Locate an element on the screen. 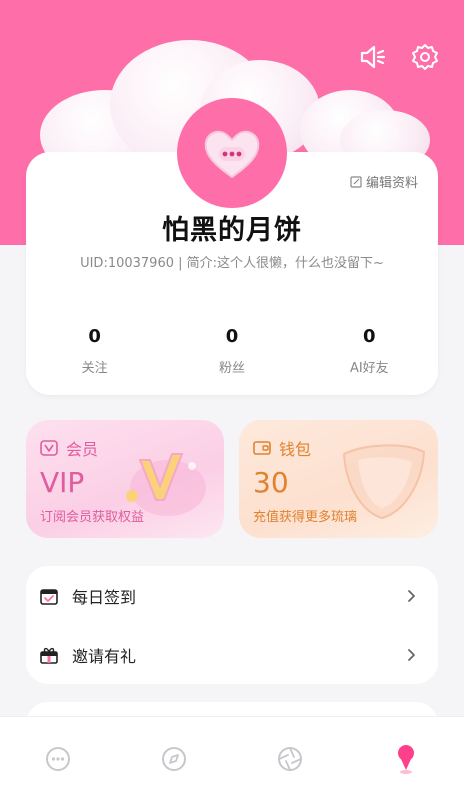 Image resolution: width=464 pixels, height=800 pixels. stat-followers: 0 粉丝 is located at coordinates (231, 351).